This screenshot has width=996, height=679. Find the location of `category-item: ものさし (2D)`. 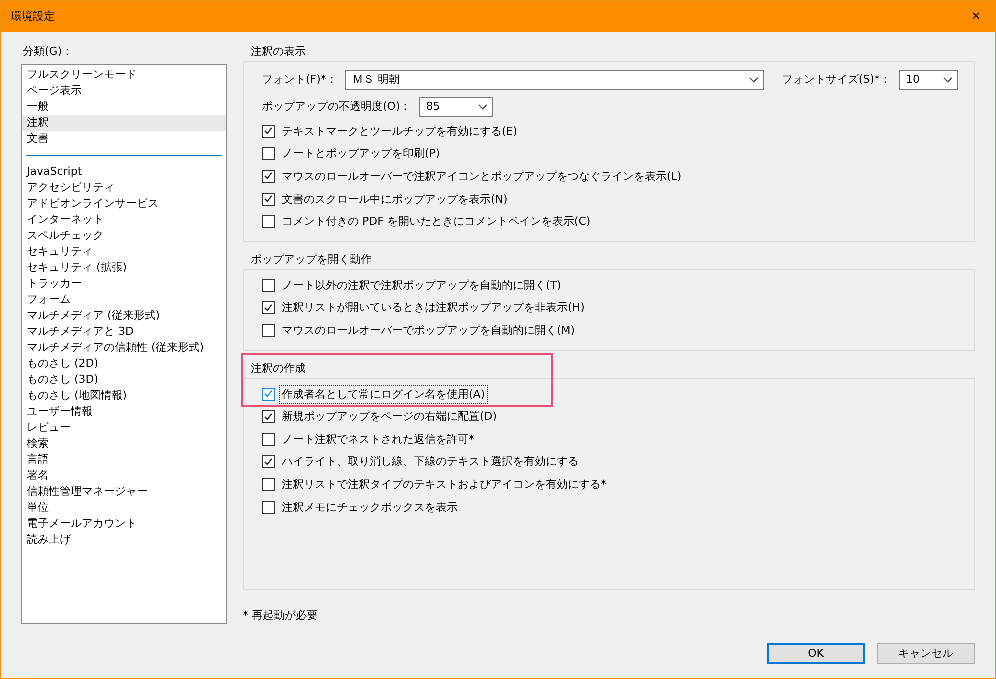

category-item: ものさし (2D) is located at coordinates (124, 364).